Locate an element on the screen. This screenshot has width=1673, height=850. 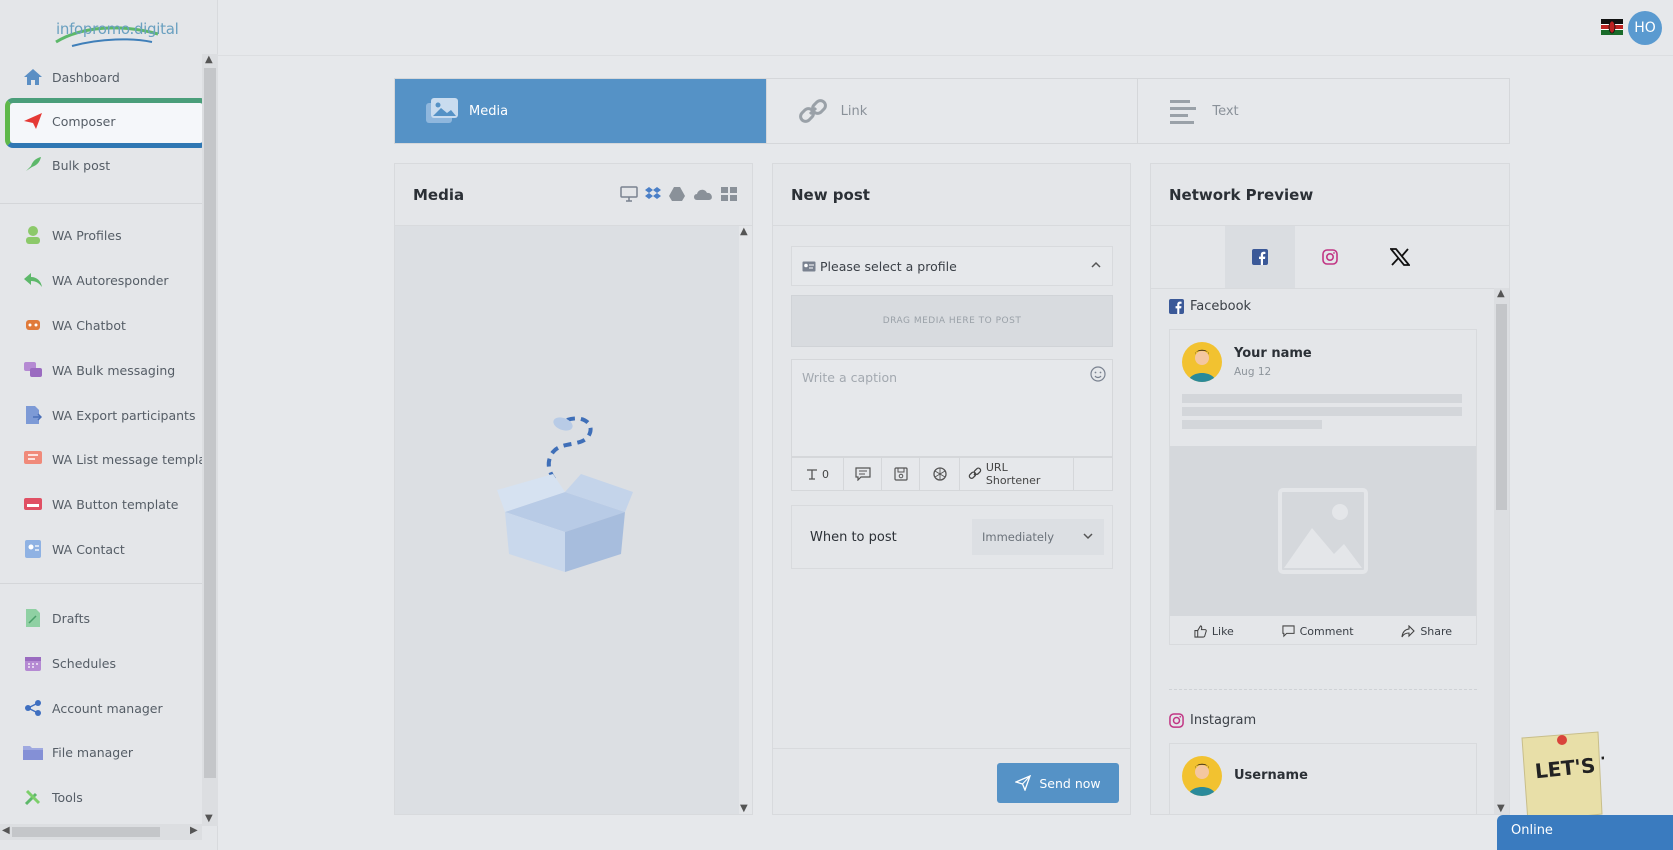
pencil-file-icon is located at coordinates (33, 618).